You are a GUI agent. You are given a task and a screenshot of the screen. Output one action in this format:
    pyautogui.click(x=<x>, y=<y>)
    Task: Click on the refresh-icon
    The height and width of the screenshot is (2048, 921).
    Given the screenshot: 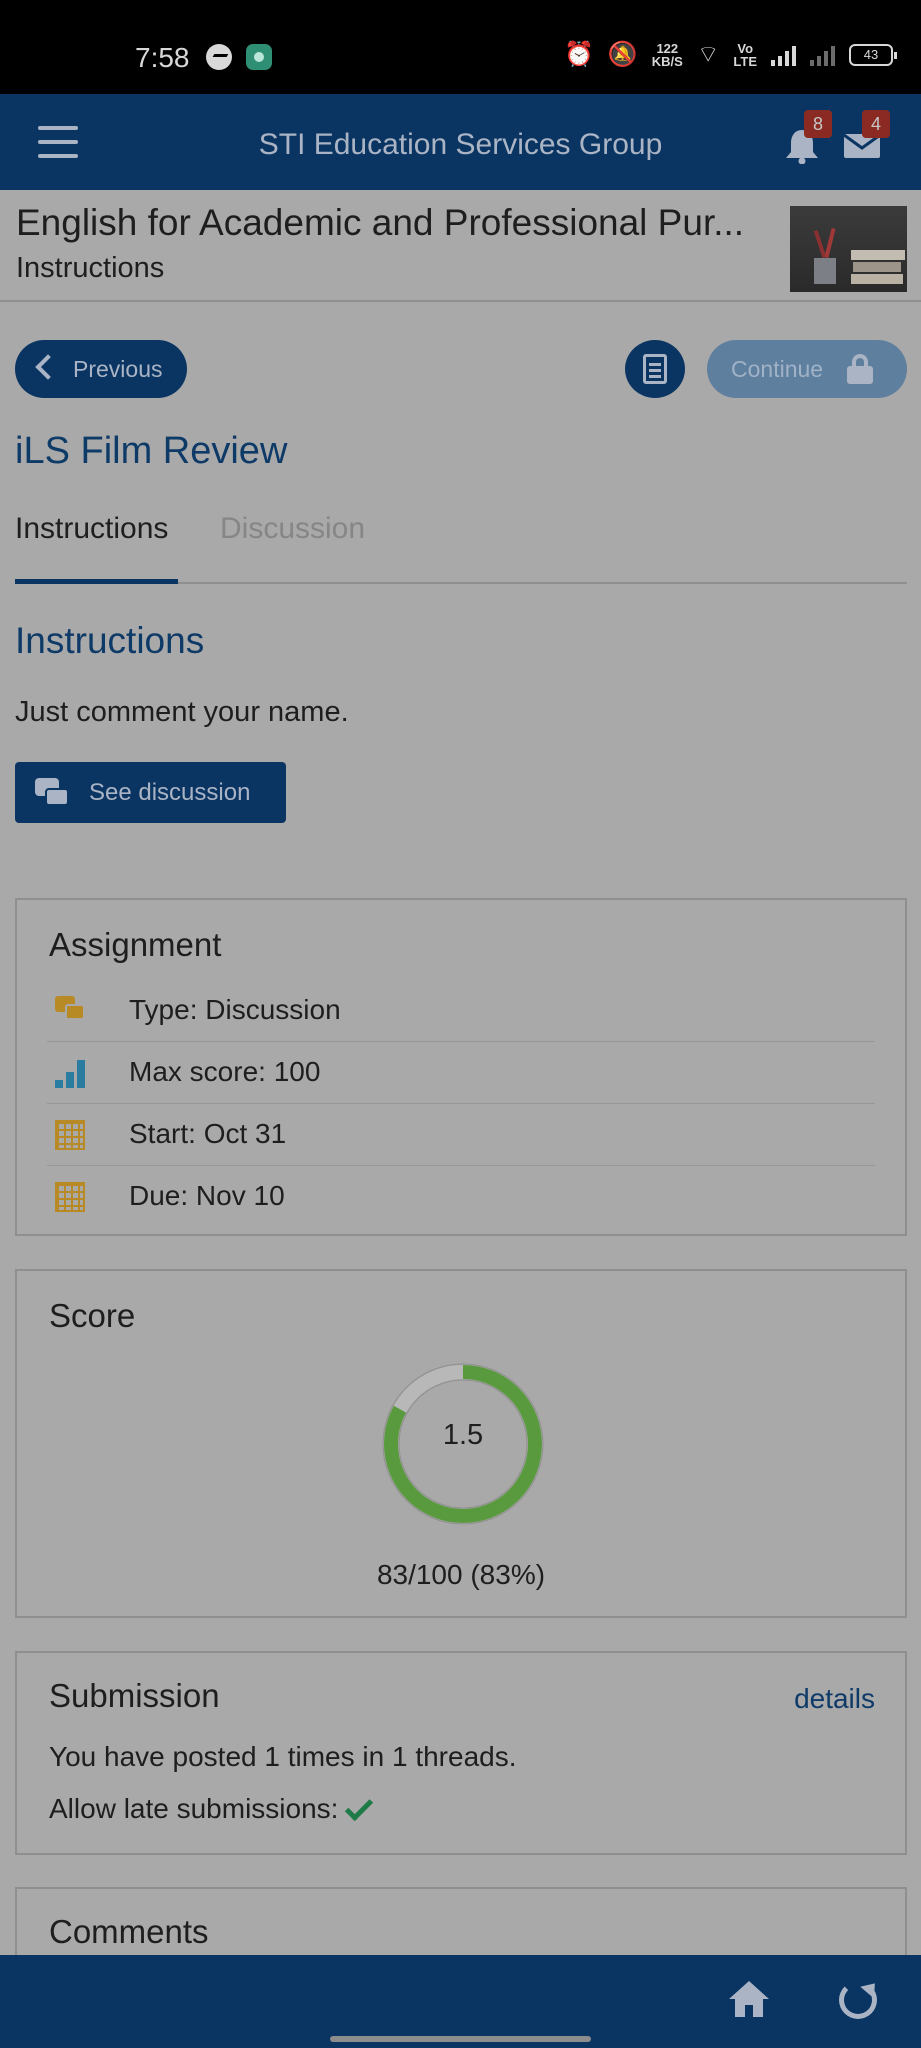 What is the action you would take?
    pyautogui.click(x=858, y=2000)
    